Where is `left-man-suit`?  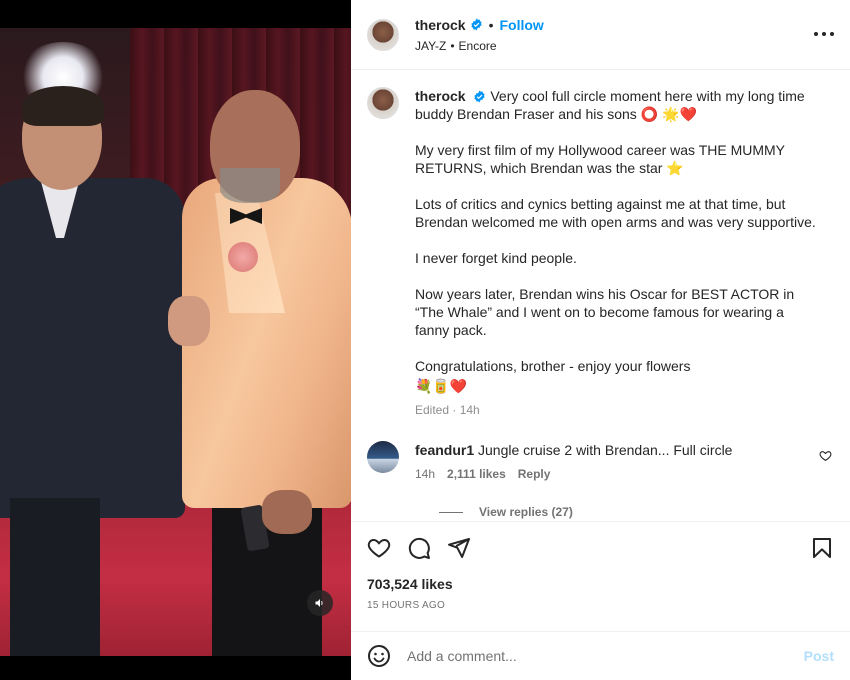 left-man-suit is located at coordinates (92, 348).